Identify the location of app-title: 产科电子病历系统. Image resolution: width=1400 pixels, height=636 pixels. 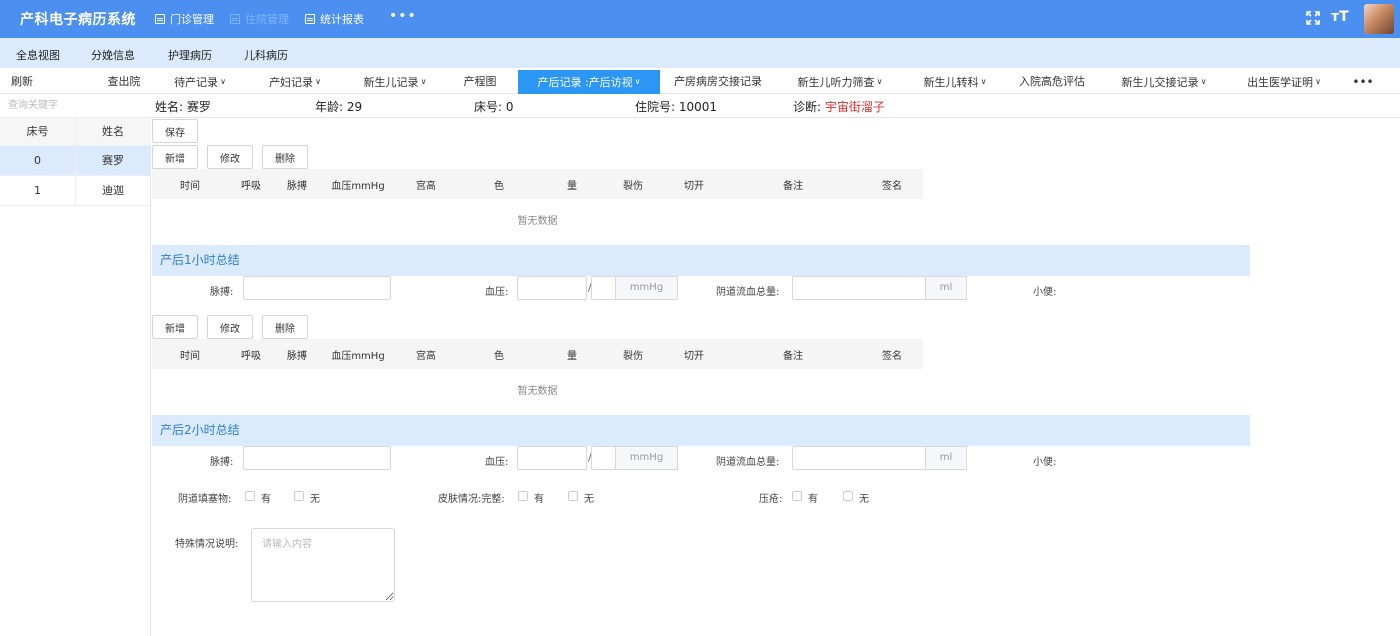
(78, 20).